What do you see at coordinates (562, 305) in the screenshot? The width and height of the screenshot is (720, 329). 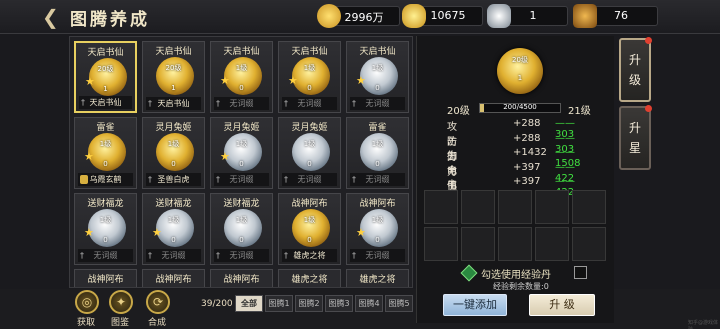 I see `upgrade-button: 升 级` at bounding box center [562, 305].